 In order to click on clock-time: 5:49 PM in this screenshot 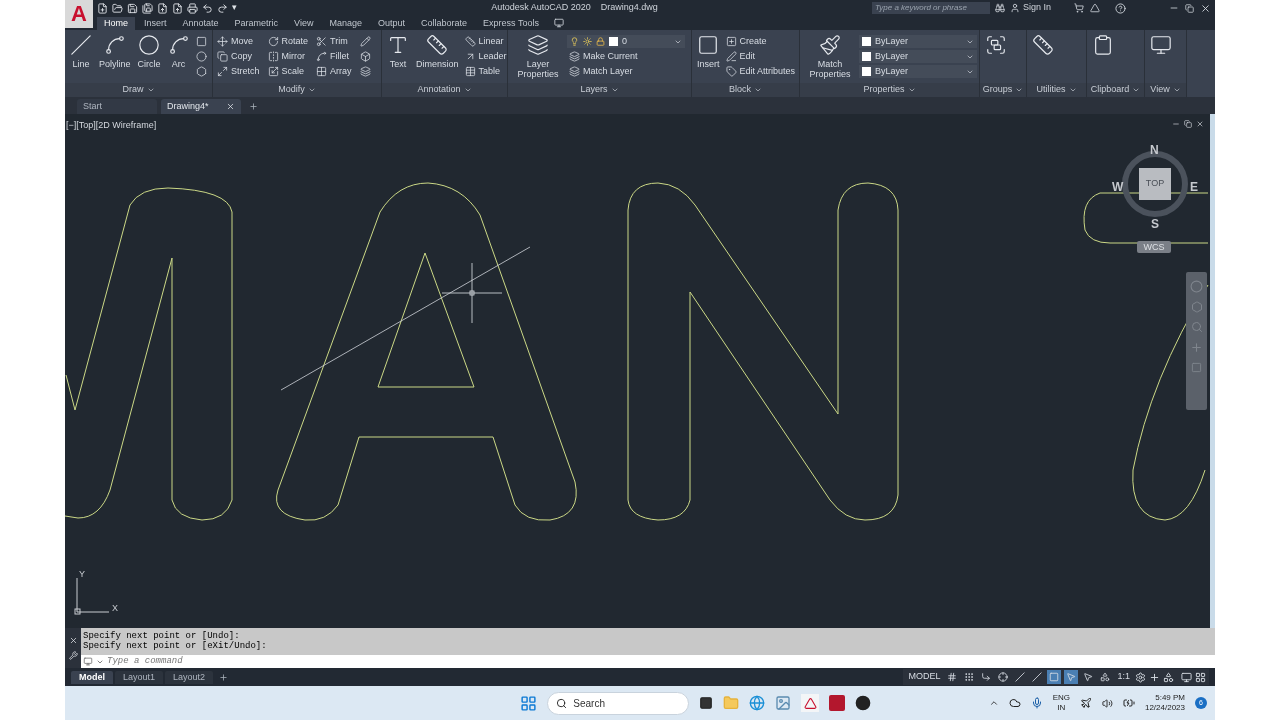, I will do `click(1170, 698)`.